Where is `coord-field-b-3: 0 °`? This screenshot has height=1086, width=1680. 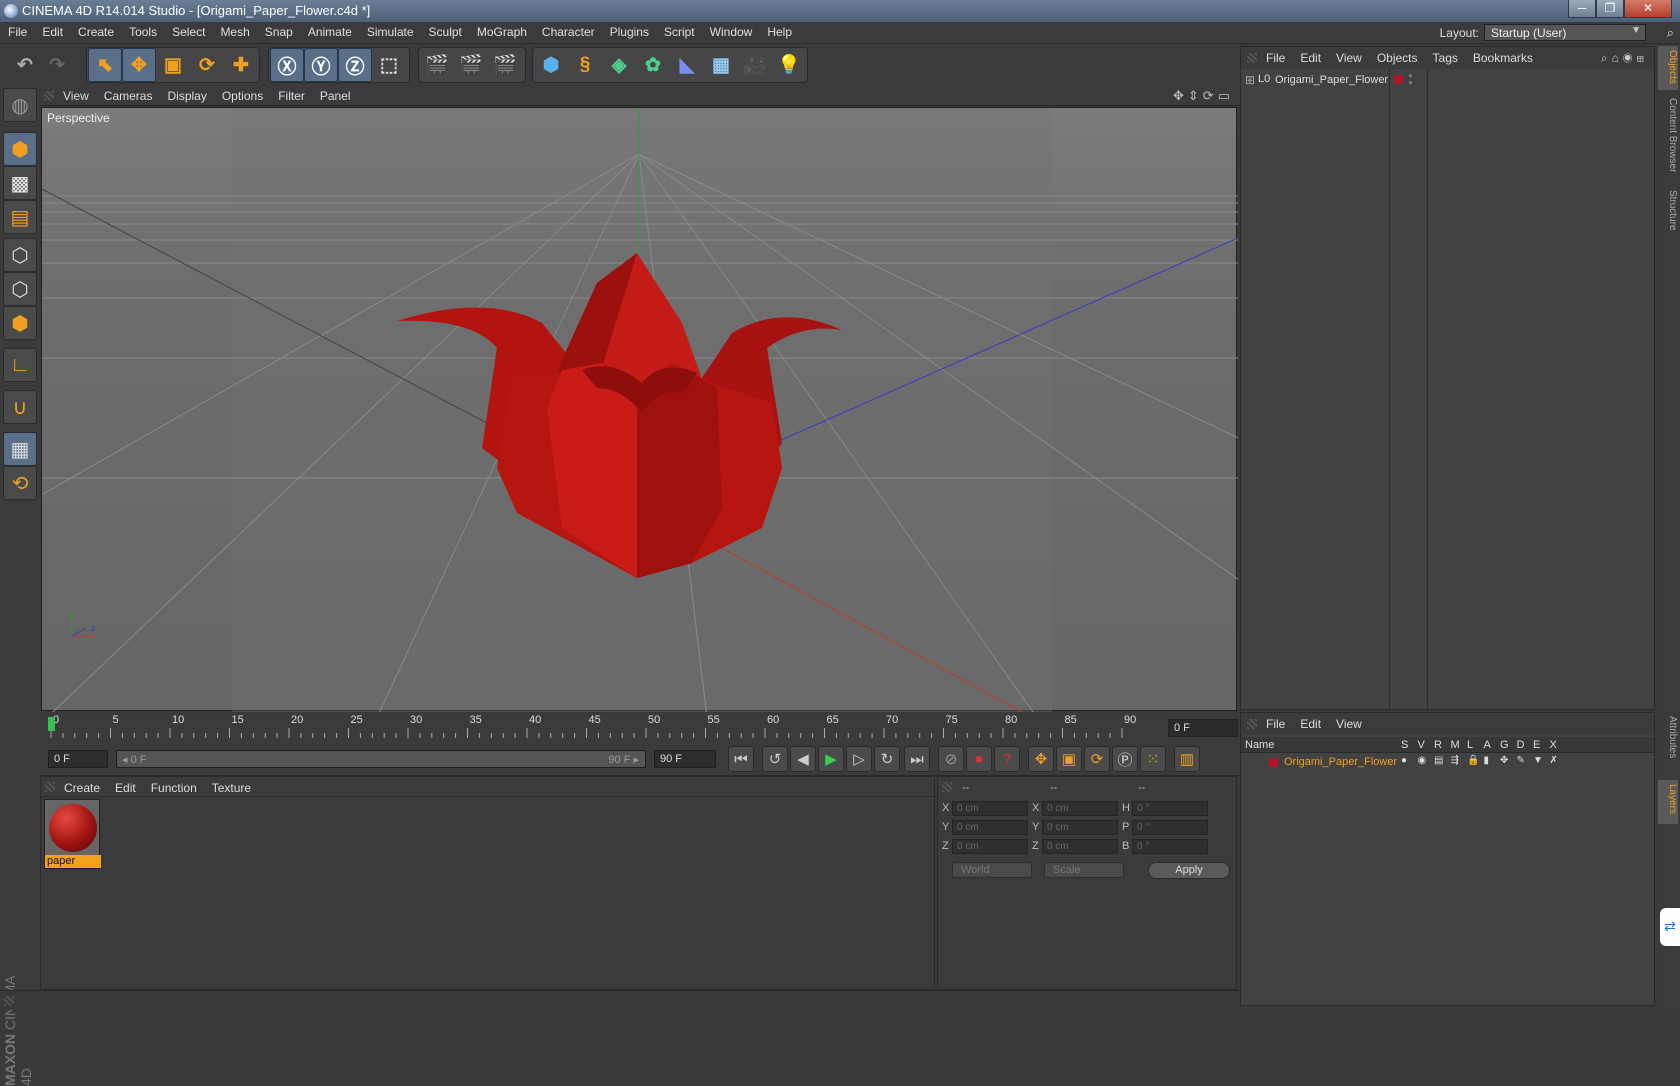
coord-field-b-3: 0 ° is located at coordinates (1170, 846).